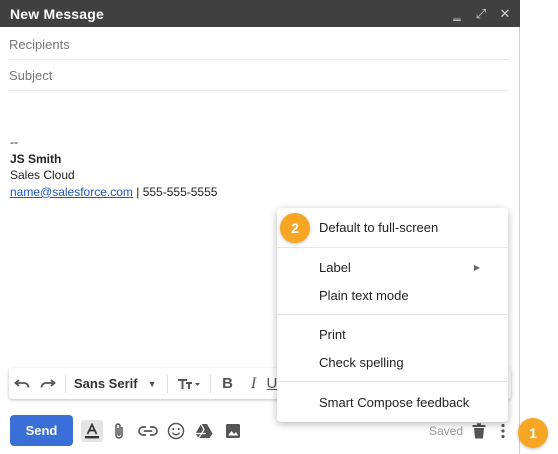  I want to click on window-controls: ‗ ⤢ ✕, so click(481, 14).